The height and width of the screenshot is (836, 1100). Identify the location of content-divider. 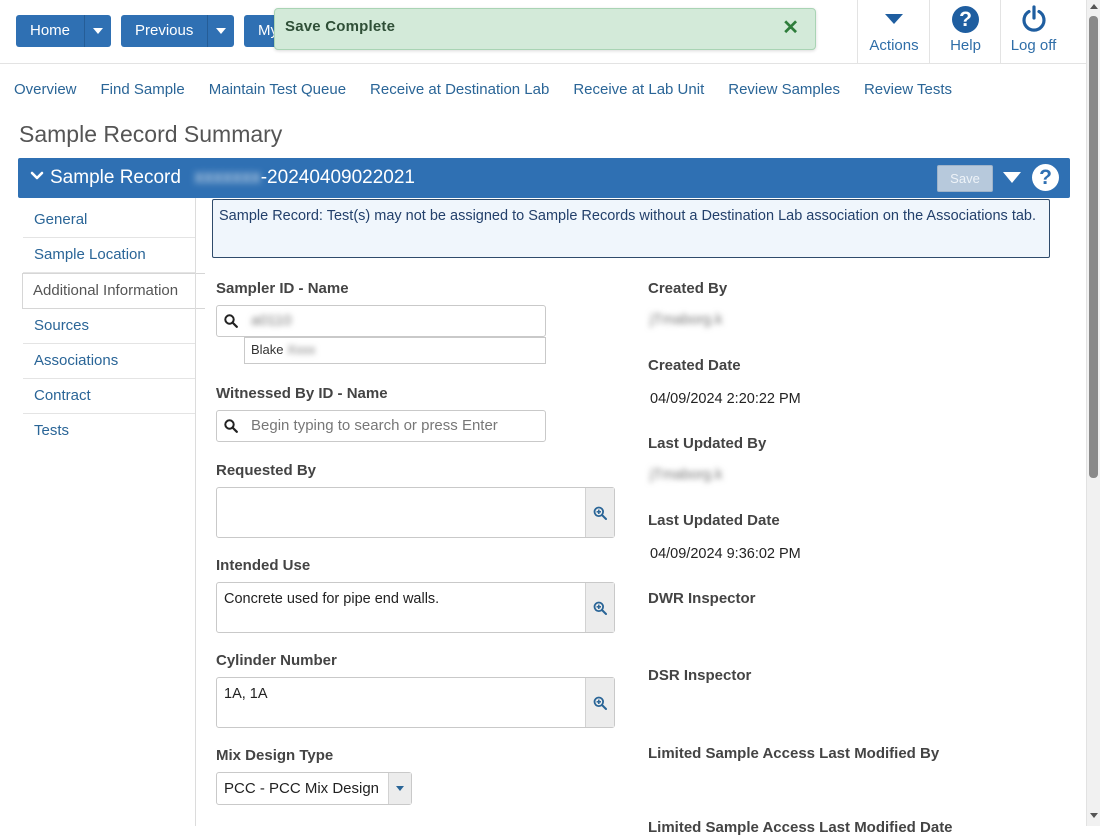
(195, 512).